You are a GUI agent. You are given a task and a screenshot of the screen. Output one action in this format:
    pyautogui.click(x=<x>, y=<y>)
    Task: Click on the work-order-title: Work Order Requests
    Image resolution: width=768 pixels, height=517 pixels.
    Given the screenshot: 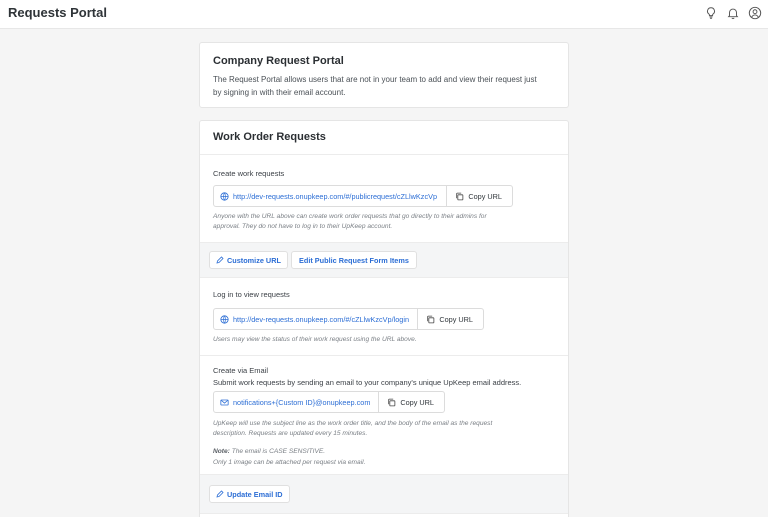 What is the action you would take?
    pyautogui.click(x=269, y=137)
    